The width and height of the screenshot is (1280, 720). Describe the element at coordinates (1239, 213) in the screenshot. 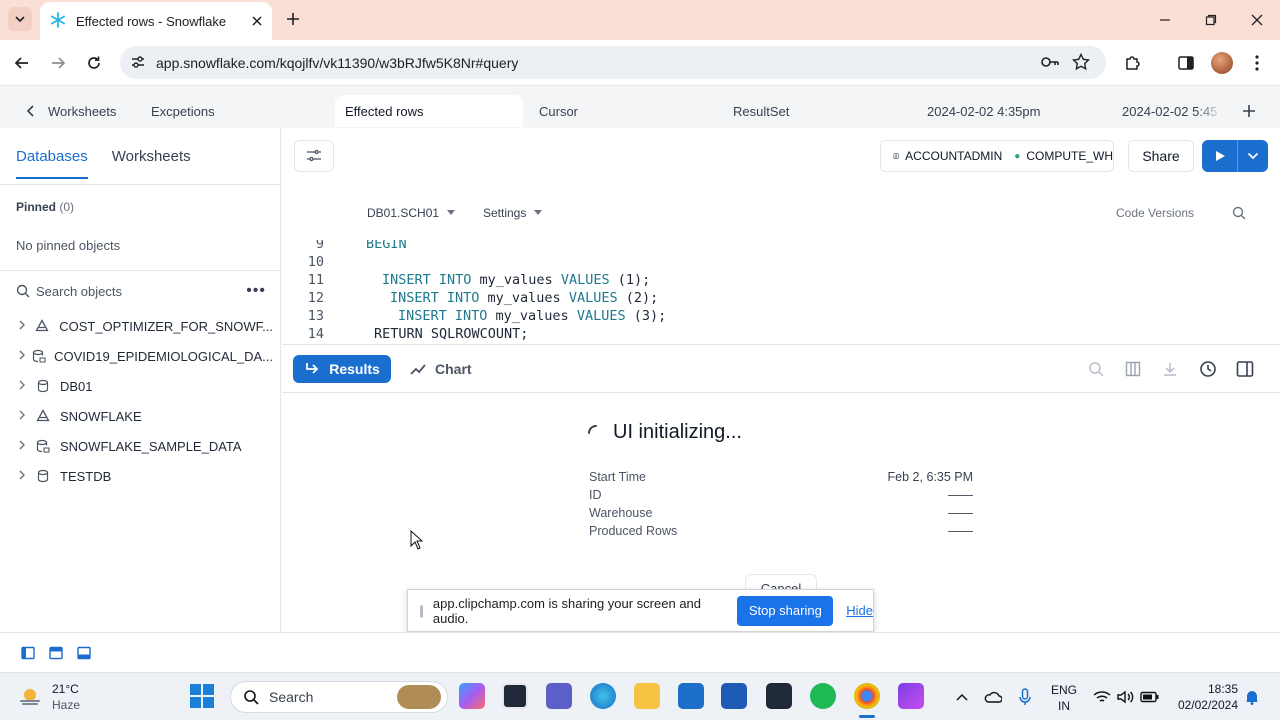

I see `editor-search-button` at that location.